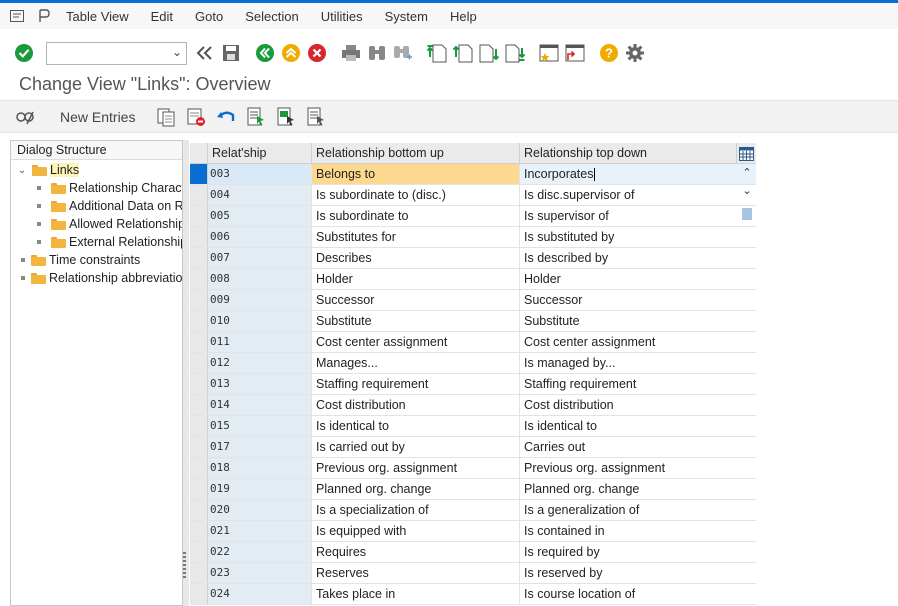 The height and width of the screenshot is (606, 898). I want to click on top-down-cell: Carries out, so click(638, 447).